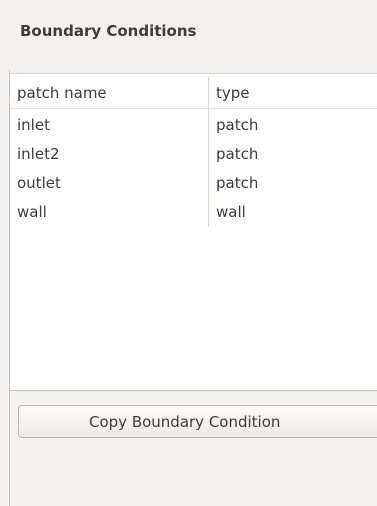 This screenshot has height=506, width=377. Describe the element at coordinates (193, 155) in the screenshot. I see `table-row: inlet2 patch` at that location.